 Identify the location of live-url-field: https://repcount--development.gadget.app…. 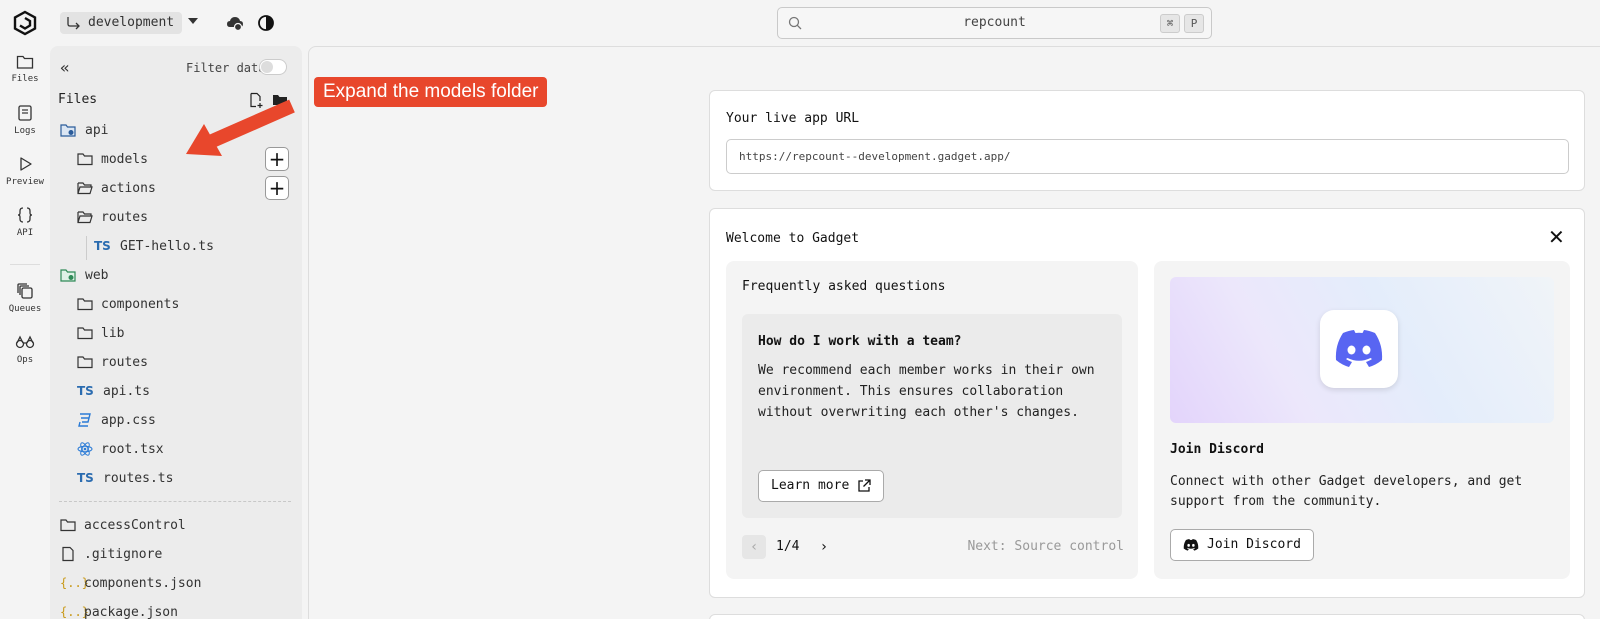
(1147, 156).